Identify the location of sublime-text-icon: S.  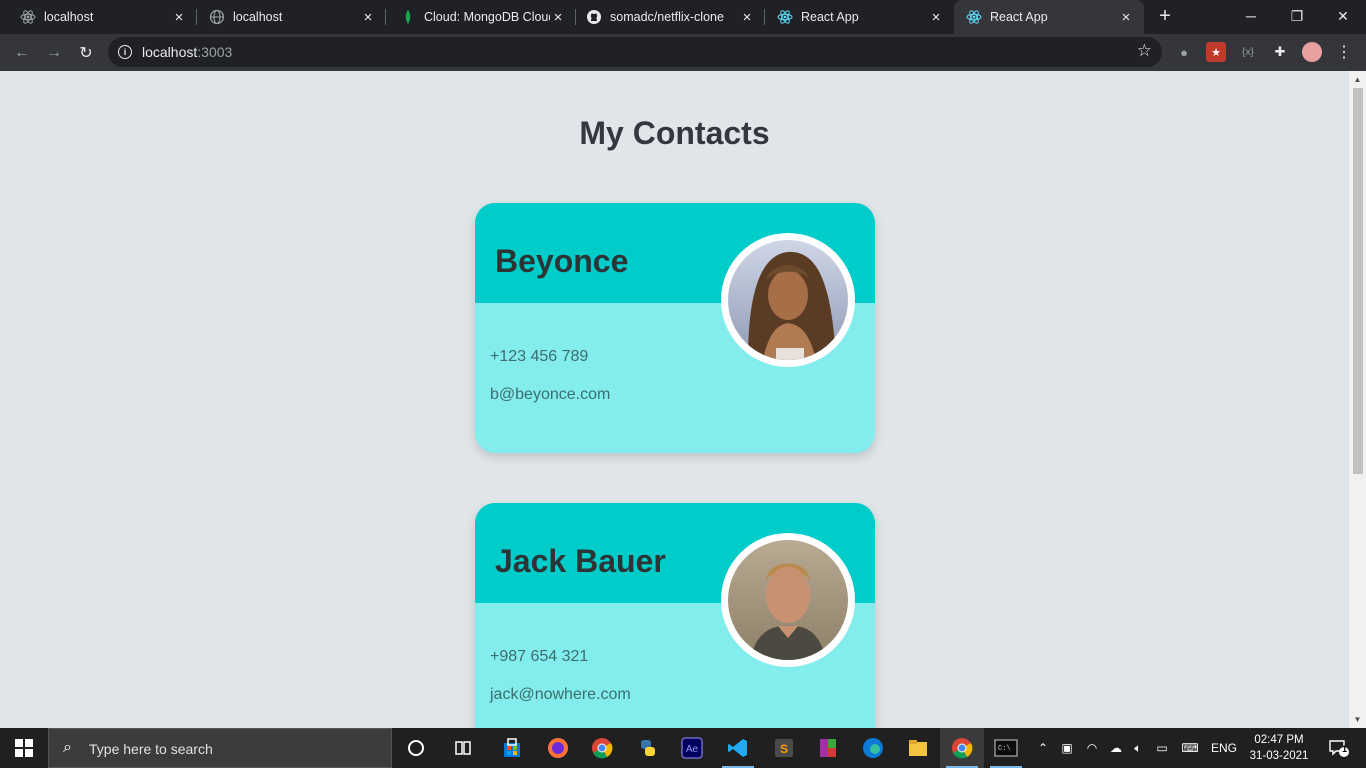
(784, 748).